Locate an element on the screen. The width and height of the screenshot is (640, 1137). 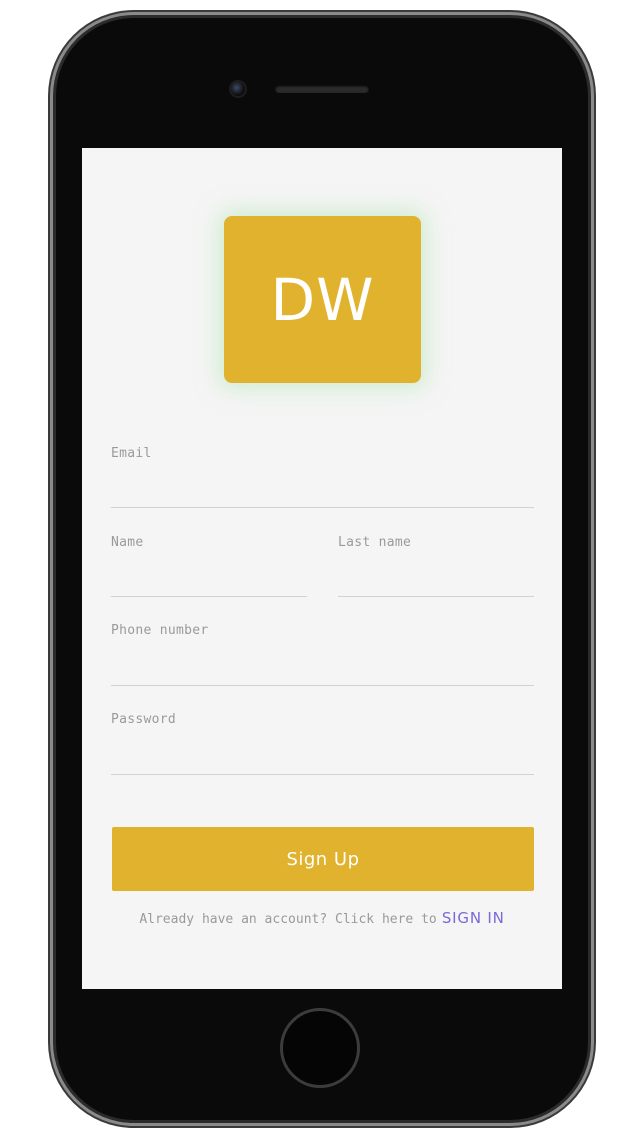
earpiece-speaker is located at coordinates (322, 89).